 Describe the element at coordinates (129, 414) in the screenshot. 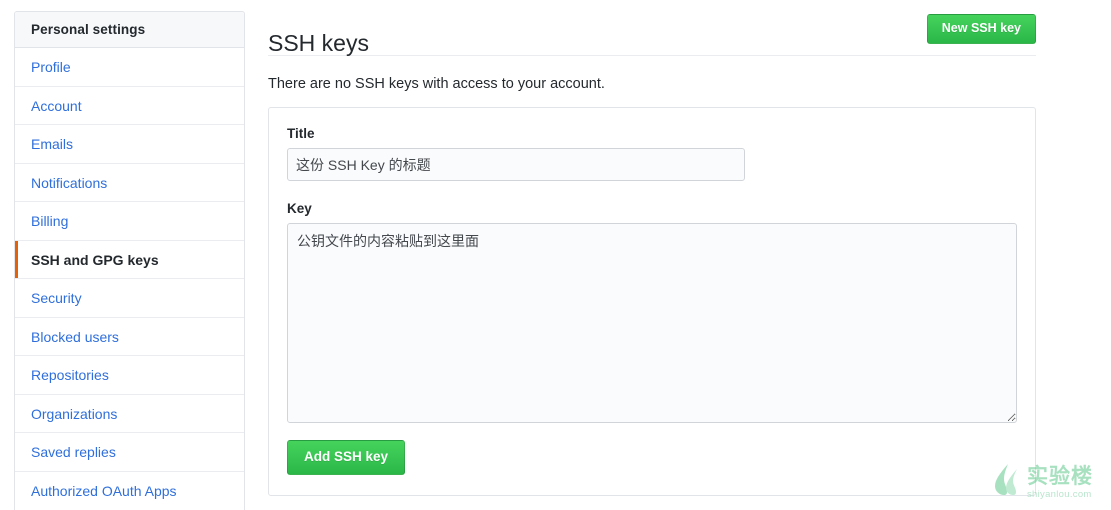

I see `sidebar-item-organizations: Organizations` at that location.